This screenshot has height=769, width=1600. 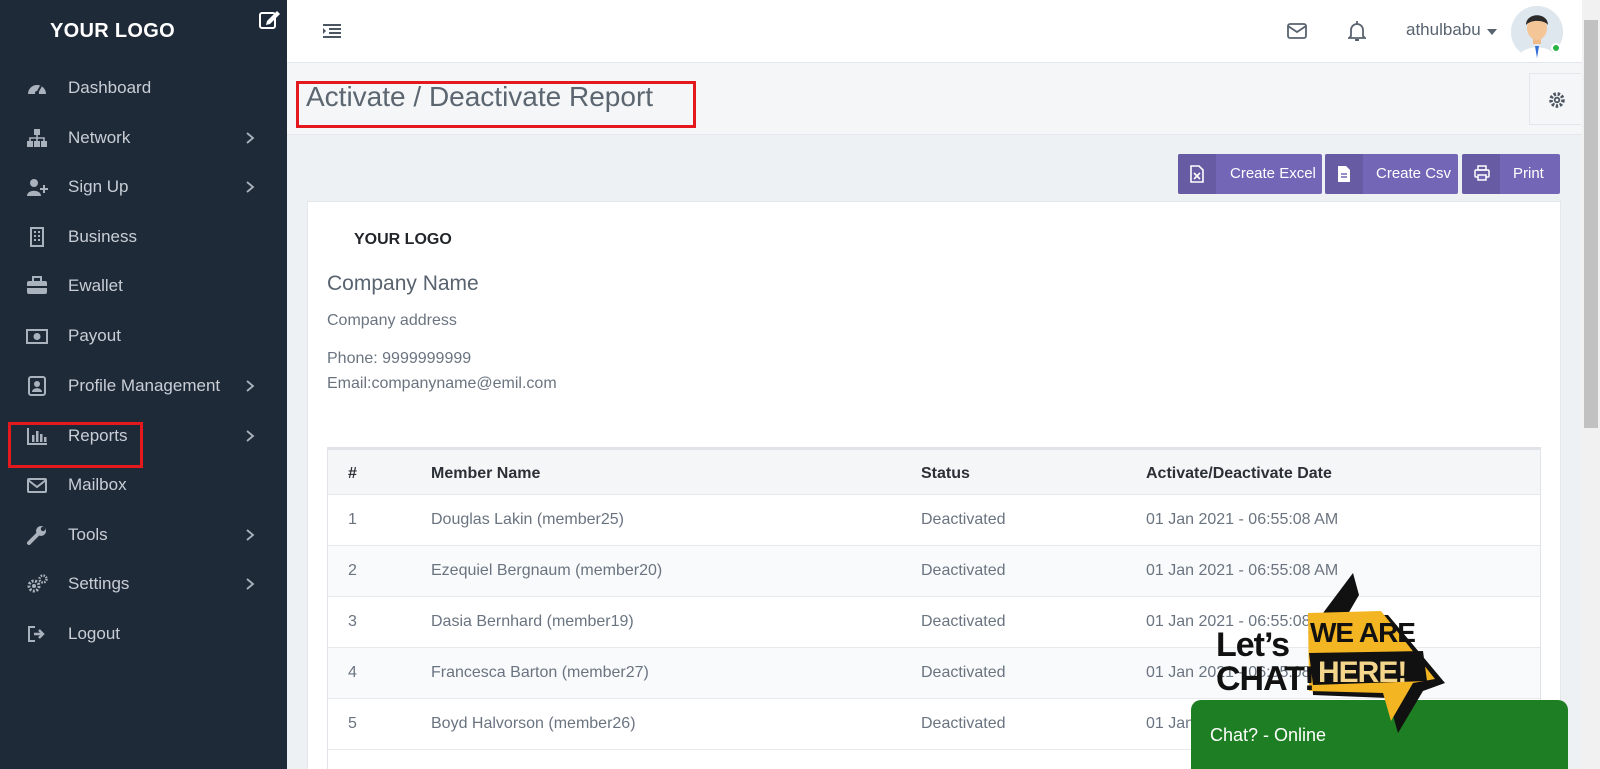 I want to click on caret-down-icon, so click(x=1492, y=32).